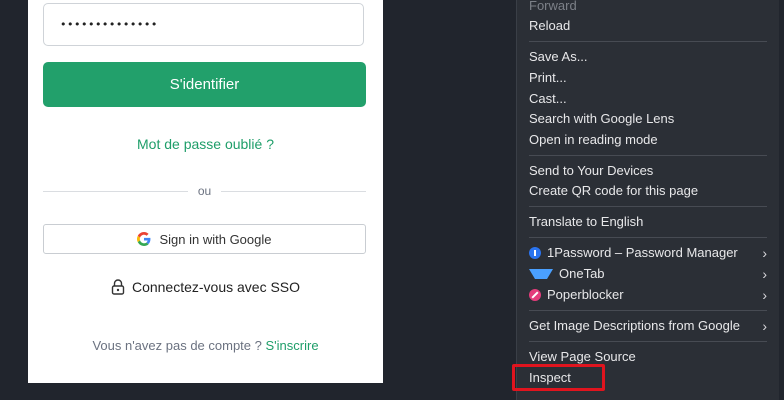 The image size is (784, 400). I want to click on login-button: S'identifier, so click(204, 84).